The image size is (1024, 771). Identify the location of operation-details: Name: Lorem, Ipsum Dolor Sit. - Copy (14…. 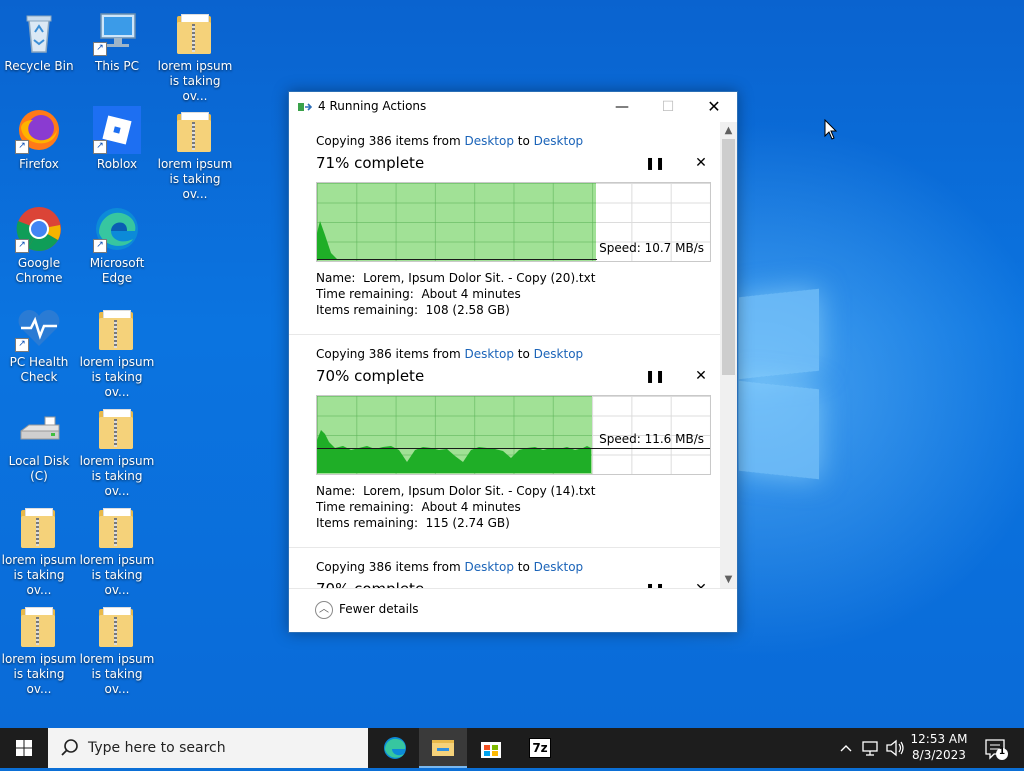
(455, 507).